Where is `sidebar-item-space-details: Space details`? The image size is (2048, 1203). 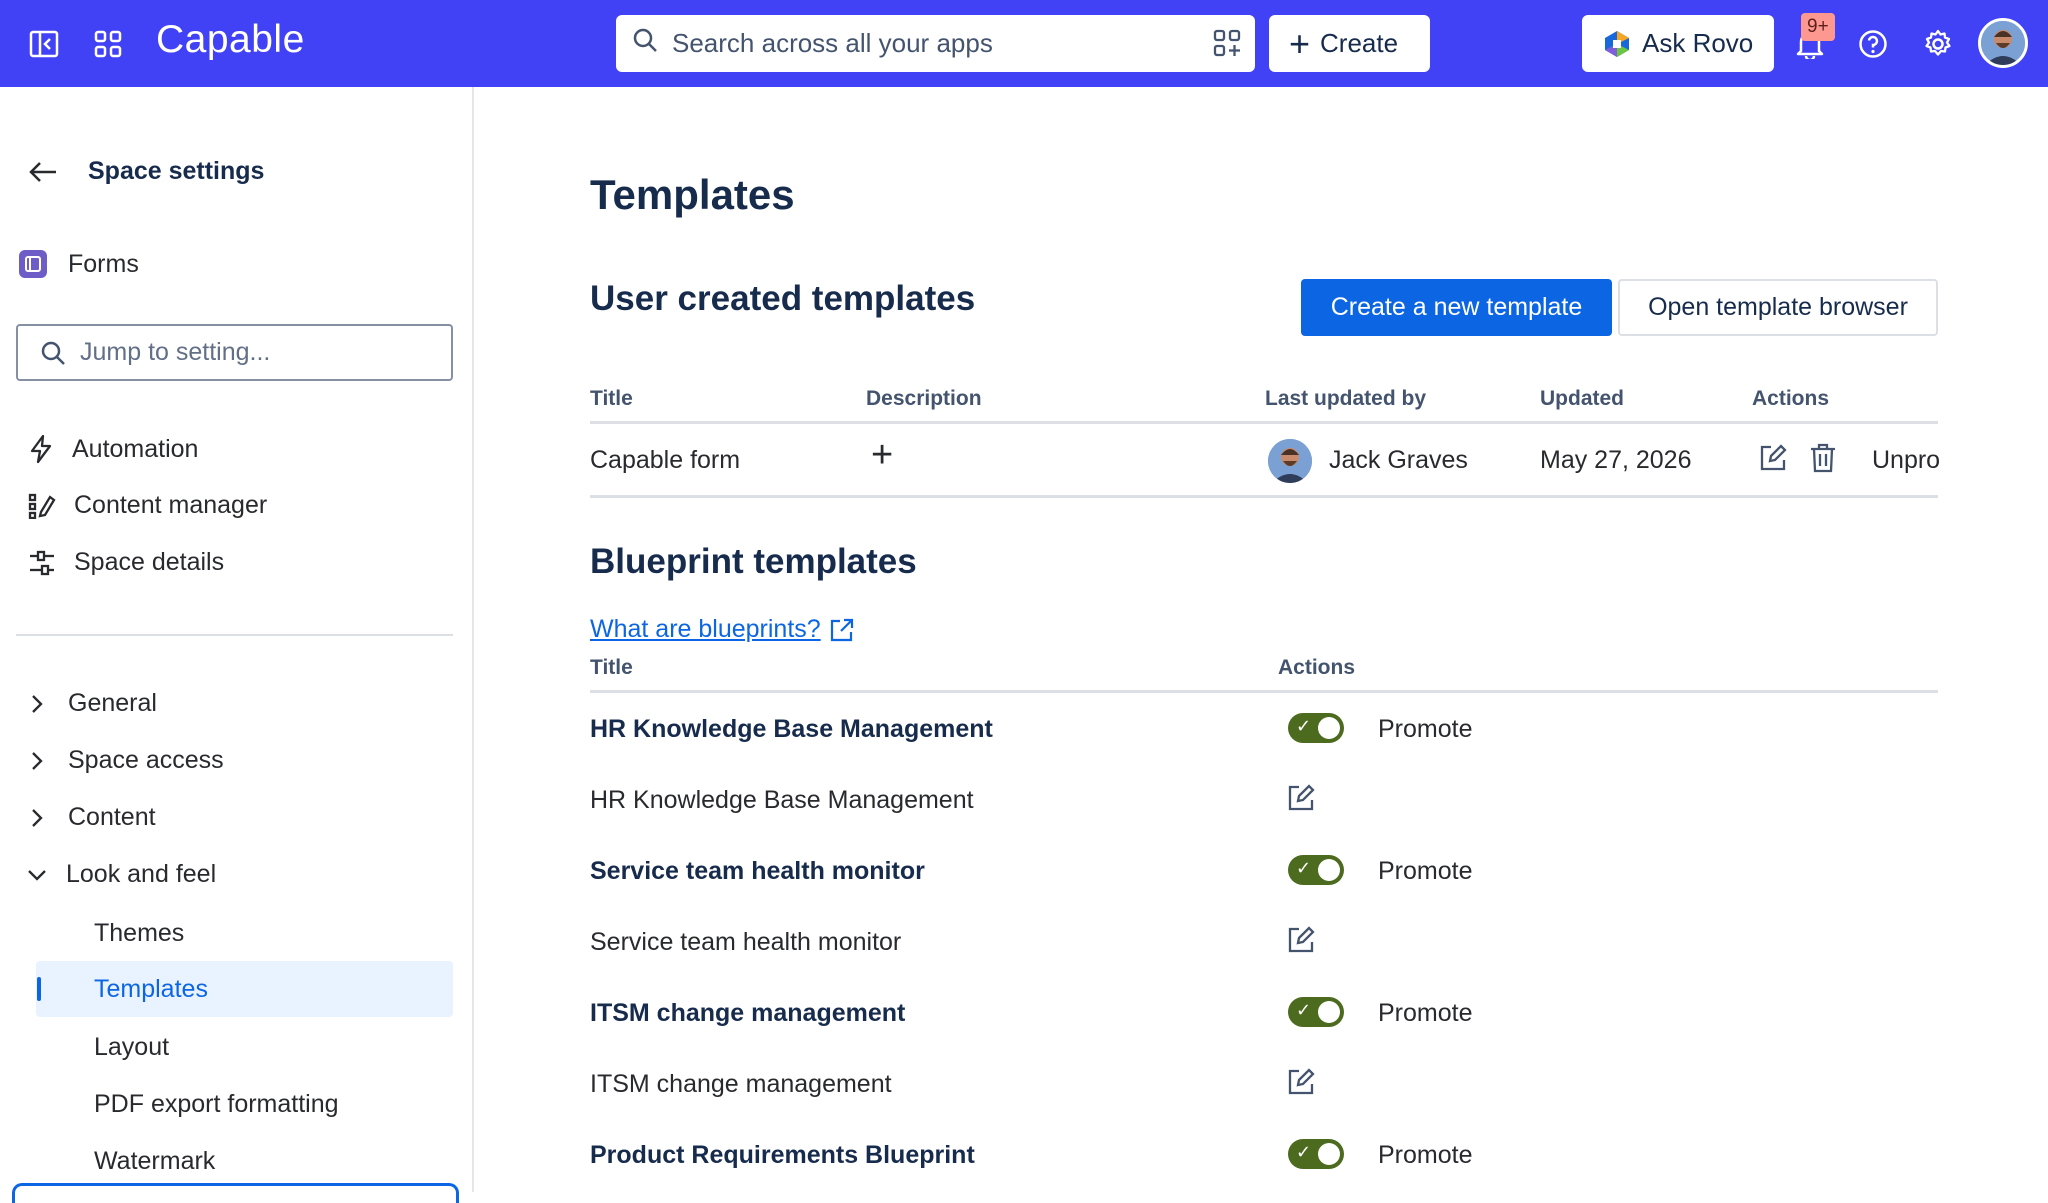 sidebar-item-space-details: Space details is located at coordinates (126, 562).